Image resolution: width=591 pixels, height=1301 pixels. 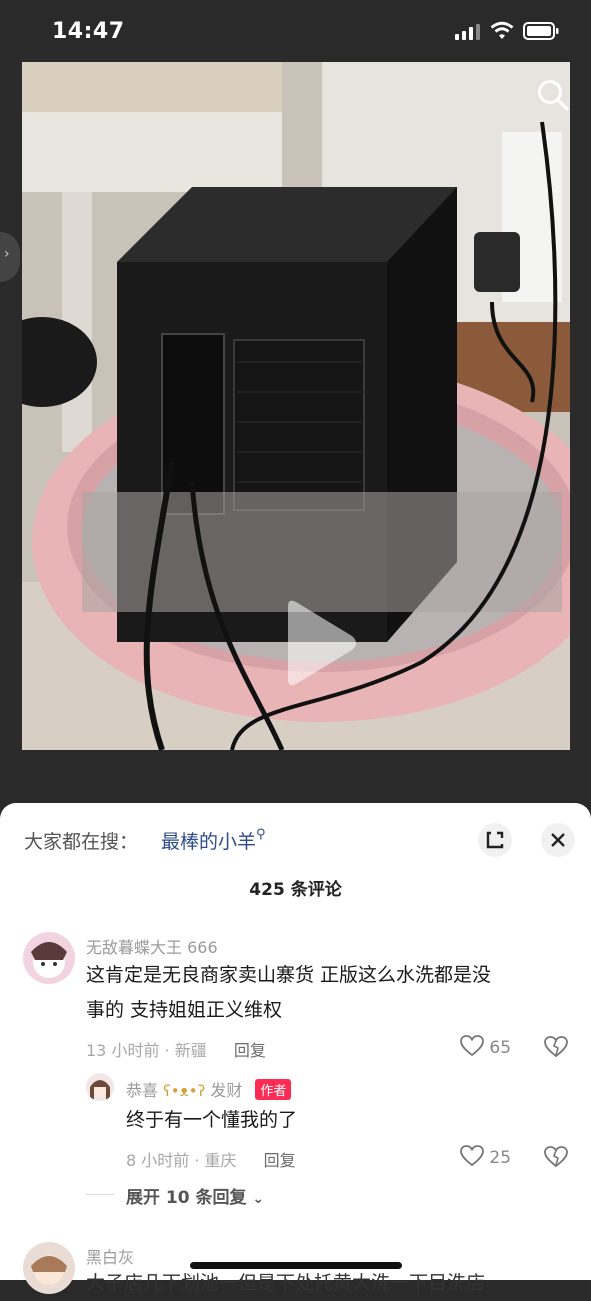 I want to click on expand-icon, so click(x=495, y=840).